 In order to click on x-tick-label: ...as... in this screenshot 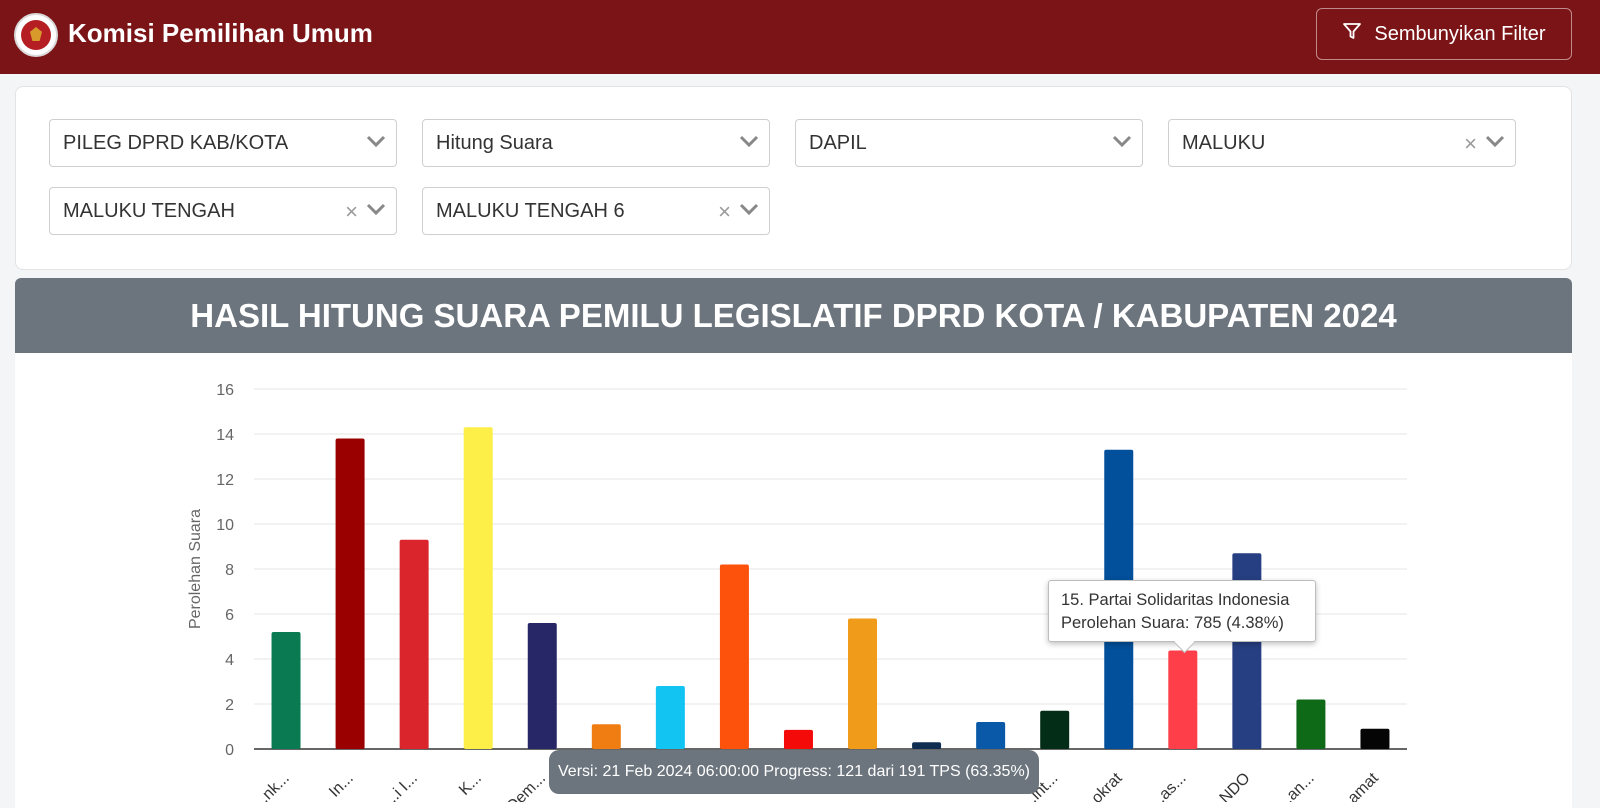, I will do `click(1168, 786)`.